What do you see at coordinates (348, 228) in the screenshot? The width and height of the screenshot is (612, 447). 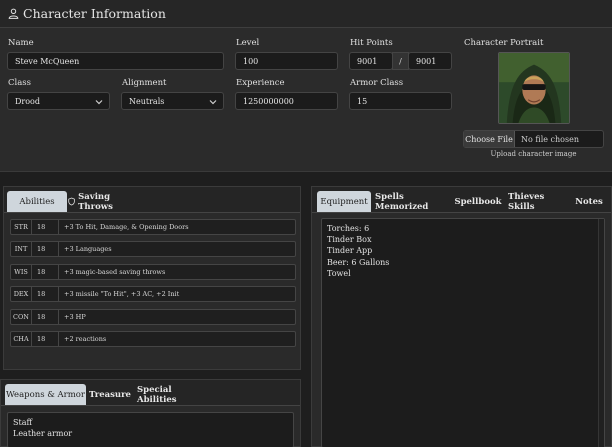 I see `equipment-line: Torches: 6` at bounding box center [348, 228].